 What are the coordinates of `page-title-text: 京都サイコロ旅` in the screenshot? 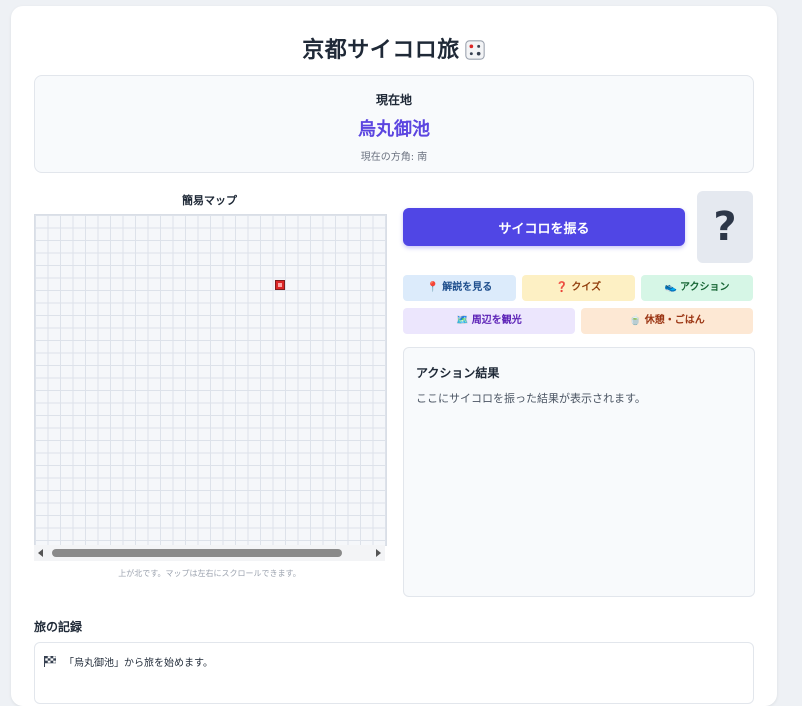 It's located at (381, 50).